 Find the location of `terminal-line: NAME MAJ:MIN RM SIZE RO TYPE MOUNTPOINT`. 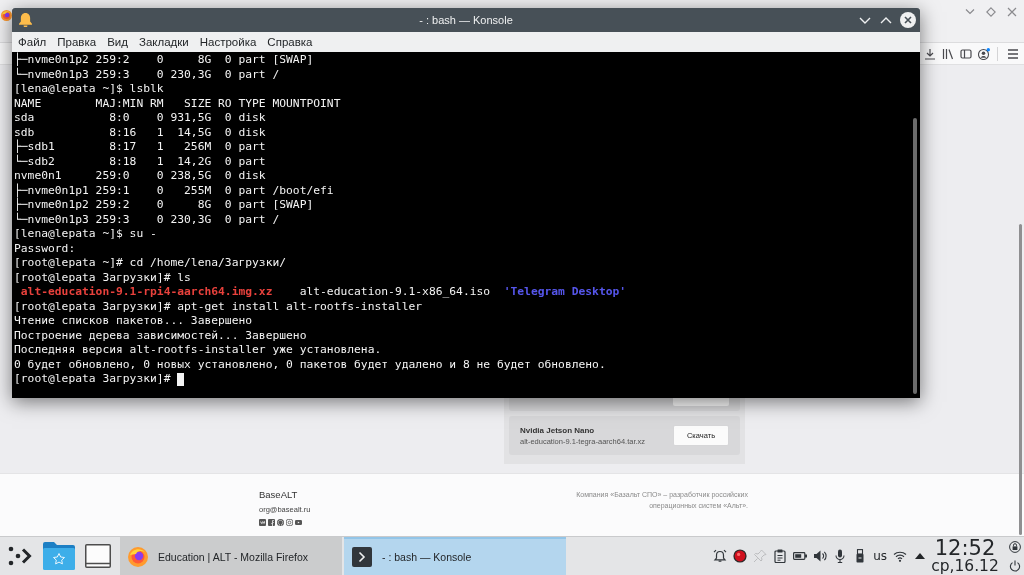

terminal-line: NAME MAJ:MIN RM SIZE RO TYPE MOUNTPOINT is located at coordinates (177, 103).